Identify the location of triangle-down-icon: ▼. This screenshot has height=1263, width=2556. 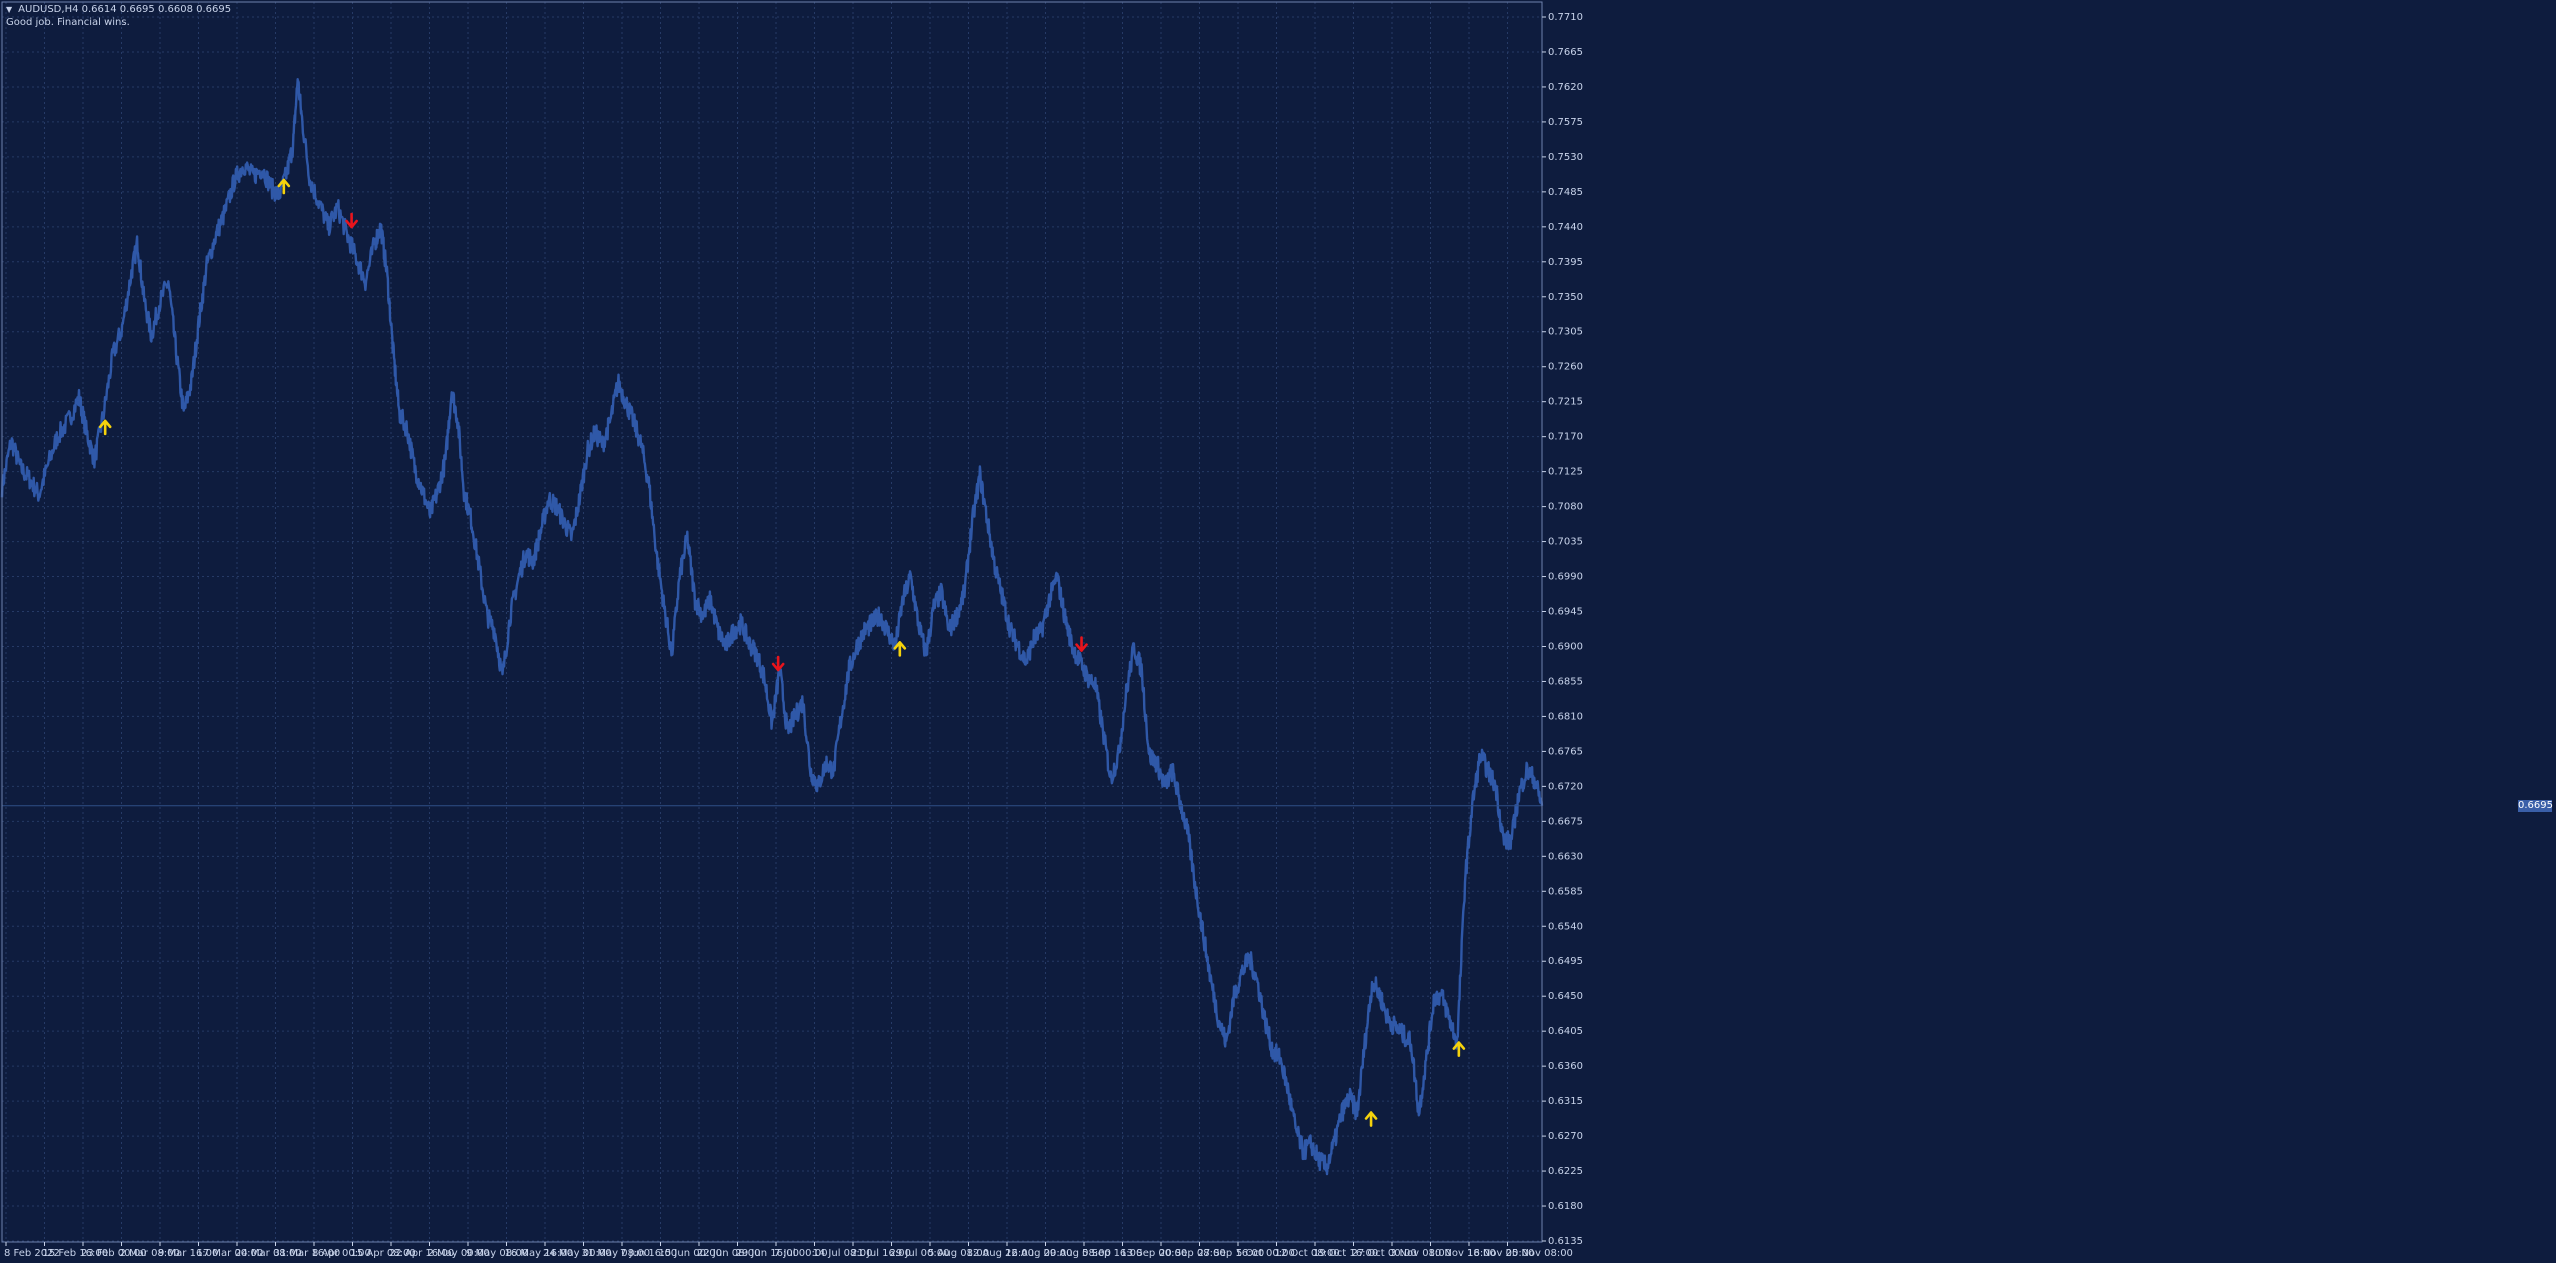
(9, 9).